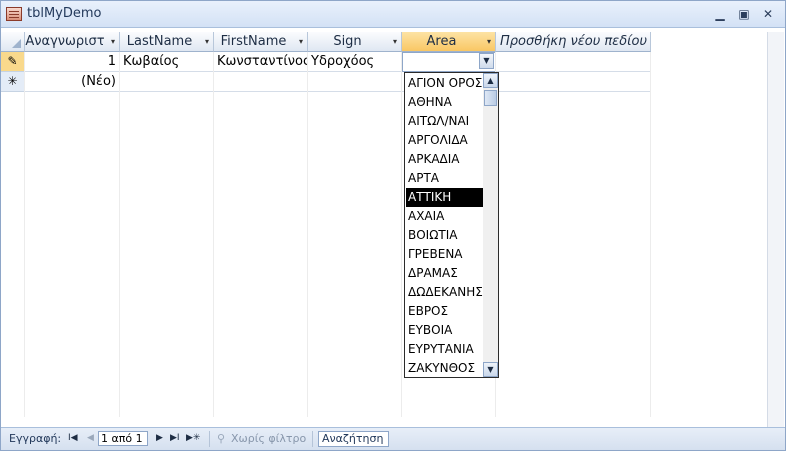 This screenshot has width=786, height=451. Describe the element at coordinates (123, 438) in the screenshot. I see `current-record-field: 1 από 1` at that location.